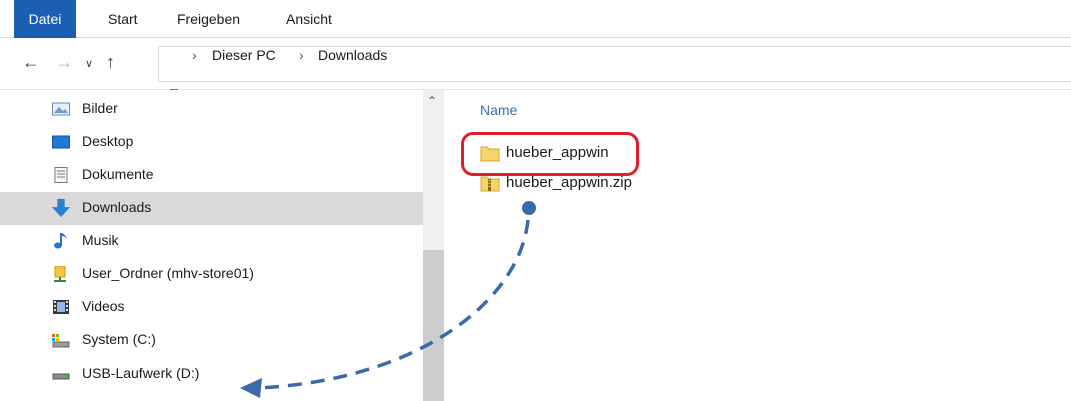  I want to click on nav-item-downloads: Downloads, so click(211, 208).